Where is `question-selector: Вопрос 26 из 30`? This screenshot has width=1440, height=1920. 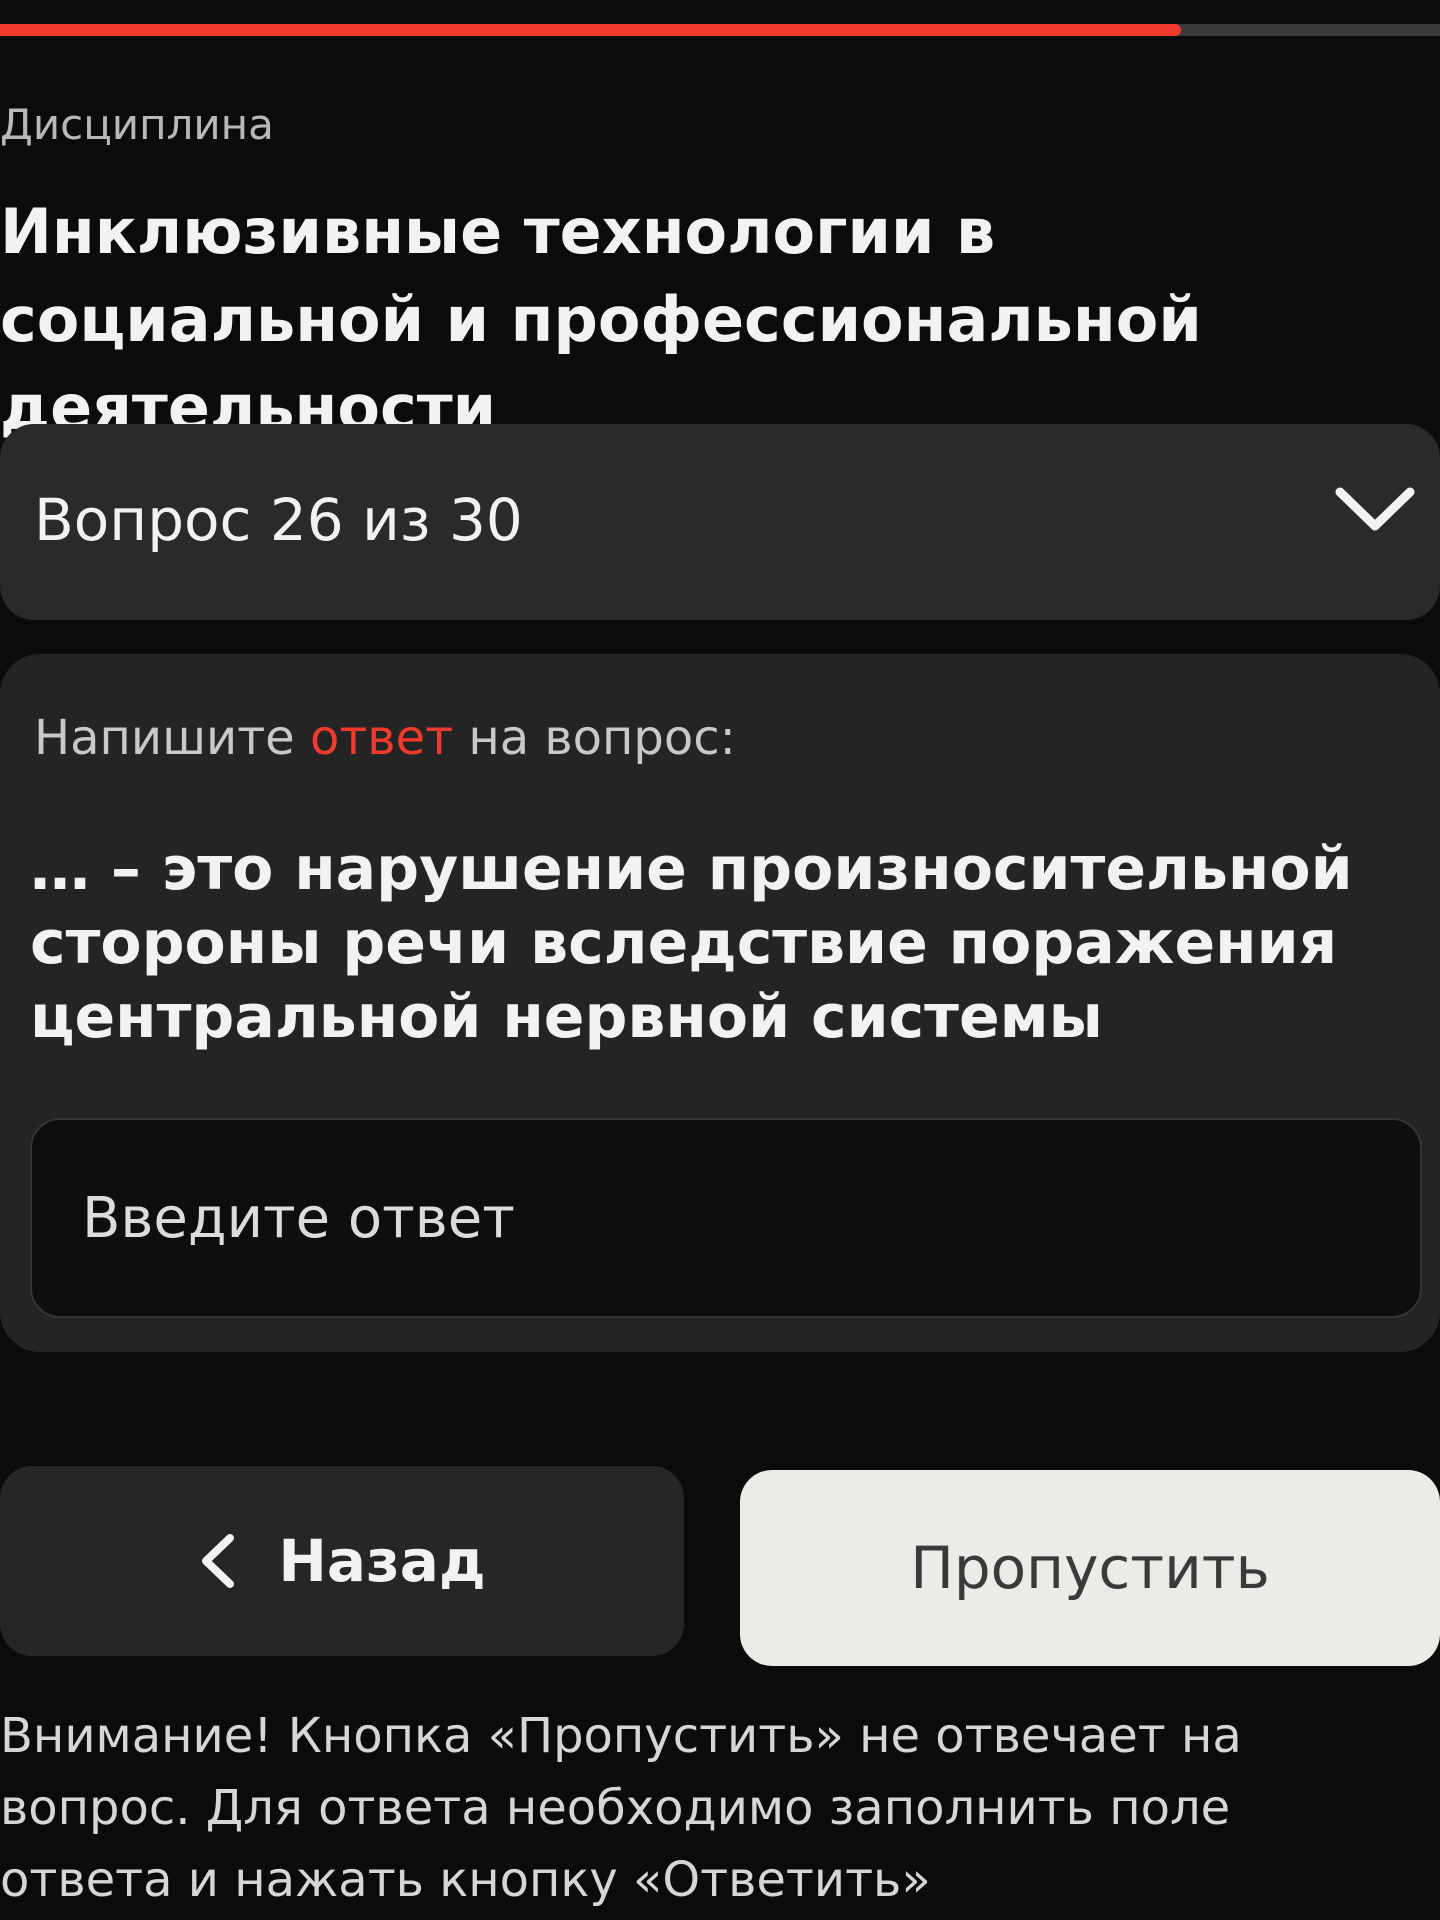
question-selector: Вопрос 26 из 30 is located at coordinates (720, 522).